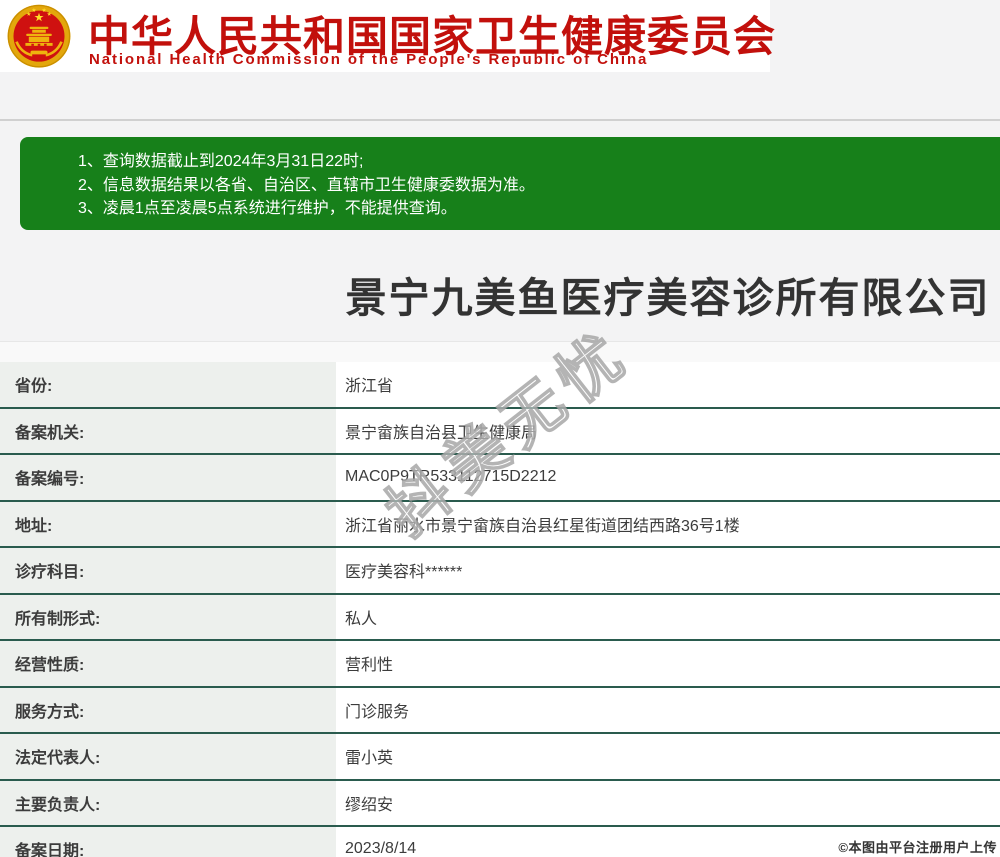 The height and width of the screenshot is (857, 1000). I want to click on field-label: 法定代表人:, so click(168, 756).